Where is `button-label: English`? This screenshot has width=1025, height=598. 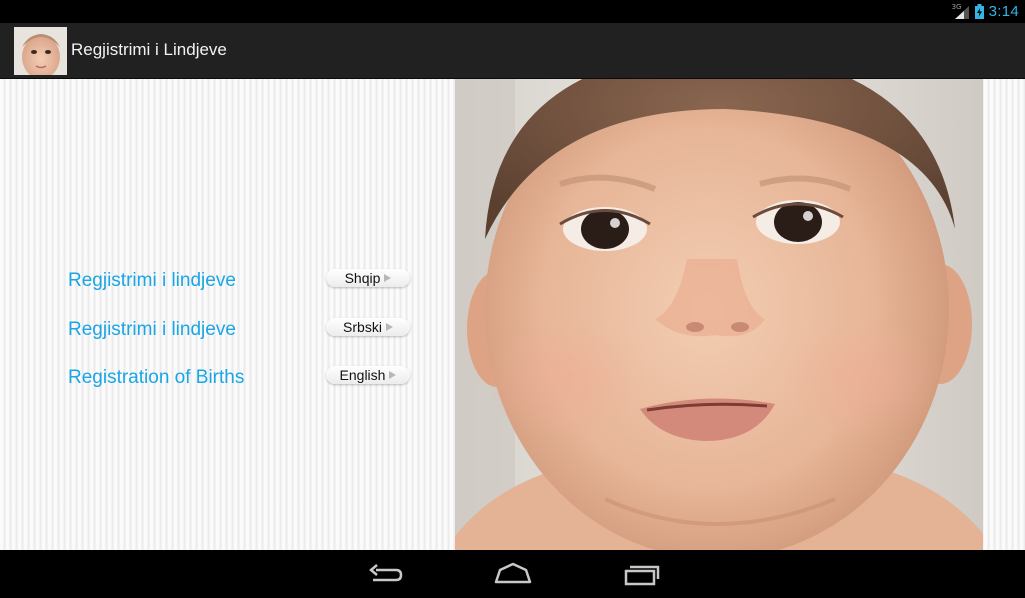 button-label: English is located at coordinates (362, 375).